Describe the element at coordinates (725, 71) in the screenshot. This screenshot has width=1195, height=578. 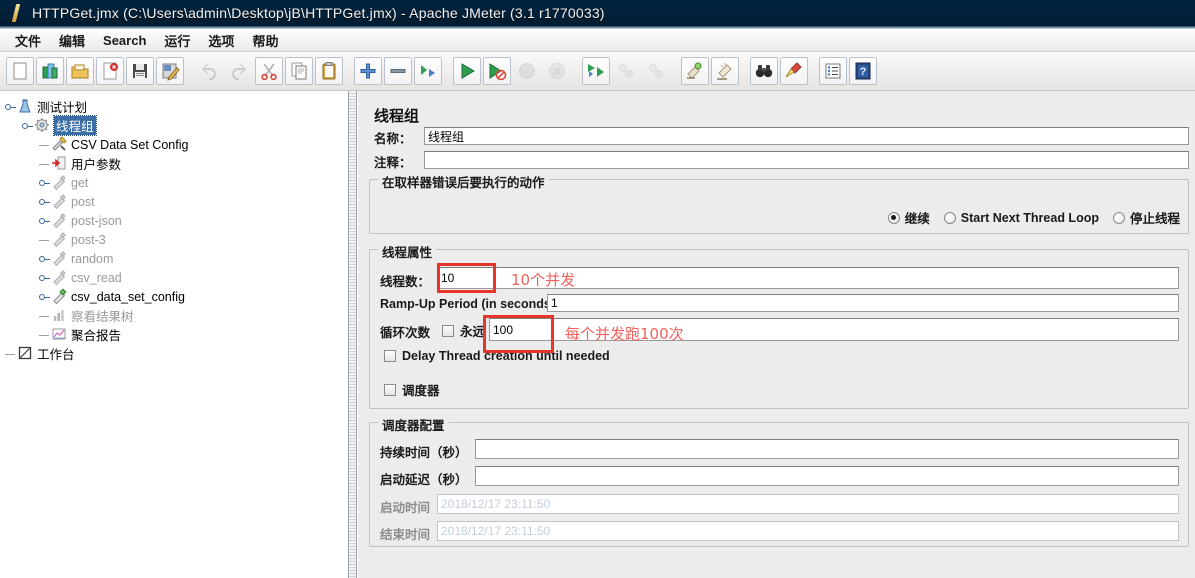
I see `clear-all-icon` at that location.